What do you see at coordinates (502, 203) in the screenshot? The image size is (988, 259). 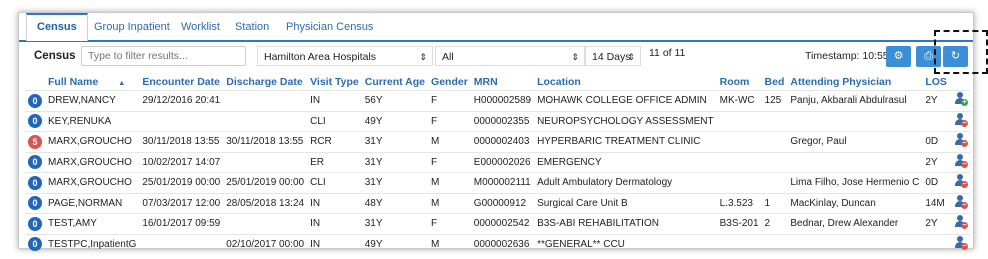 I see `cell-mrn: G00000912` at bounding box center [502, 203].